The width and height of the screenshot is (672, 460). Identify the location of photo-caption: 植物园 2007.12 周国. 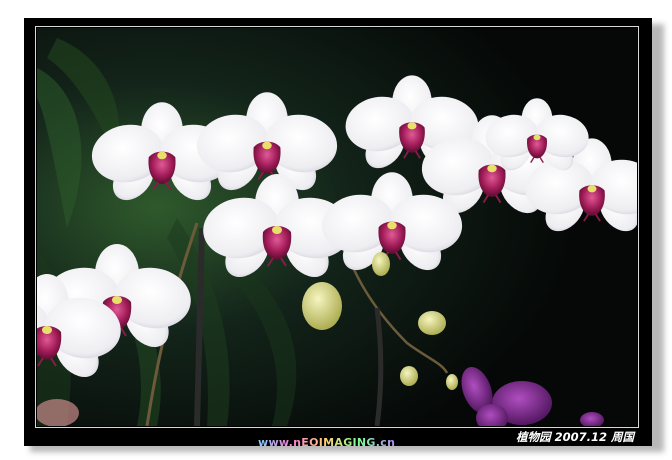
(575, 437).